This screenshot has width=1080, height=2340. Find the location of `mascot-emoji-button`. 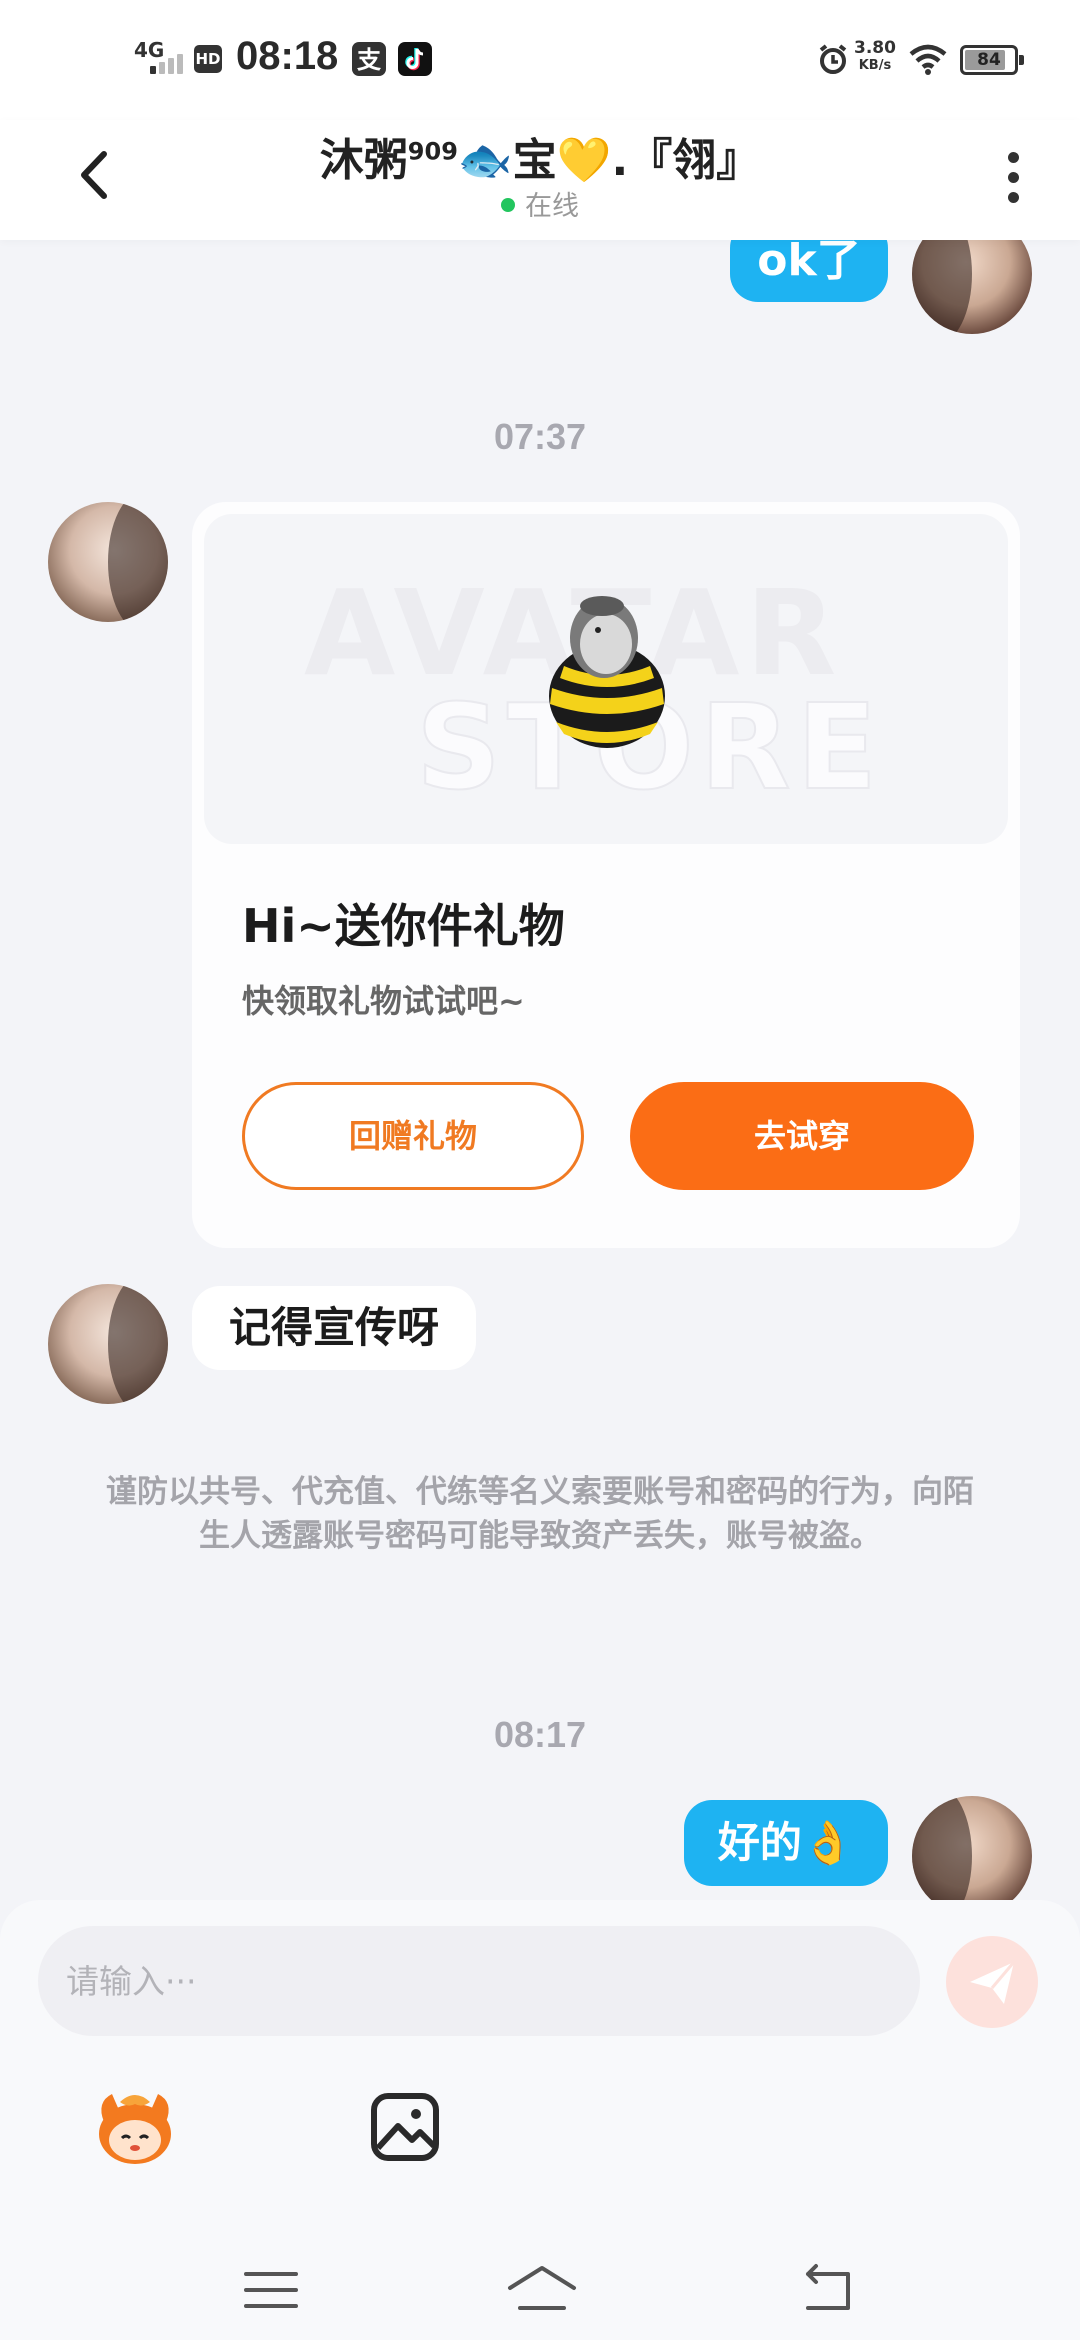

mascot-emoji-button is located at coordinates (135, 2127).